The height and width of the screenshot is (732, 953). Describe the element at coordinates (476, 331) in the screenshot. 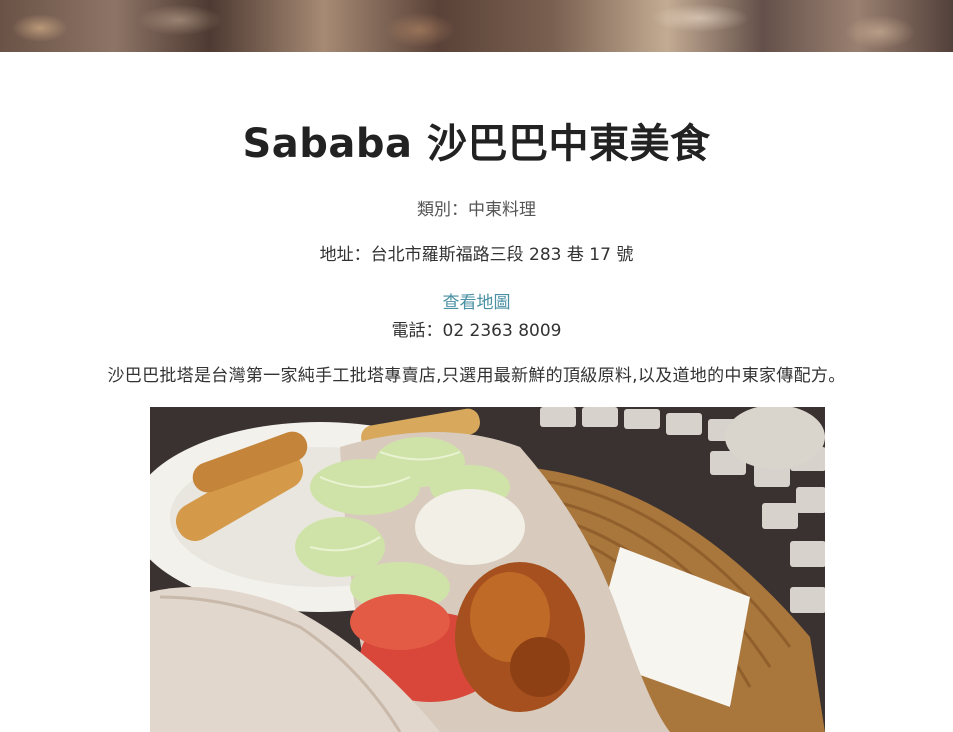

I see `phone-text: 電話：02 2363 8009` at that location.